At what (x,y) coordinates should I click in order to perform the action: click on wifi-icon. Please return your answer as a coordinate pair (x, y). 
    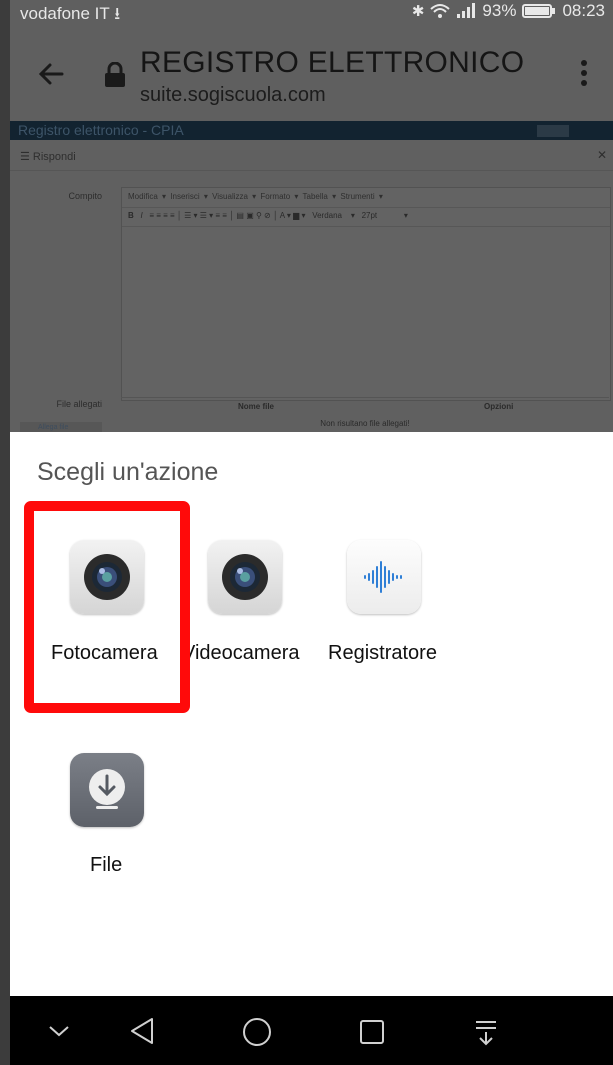
    Looking at the image, I should click on (440, 11).